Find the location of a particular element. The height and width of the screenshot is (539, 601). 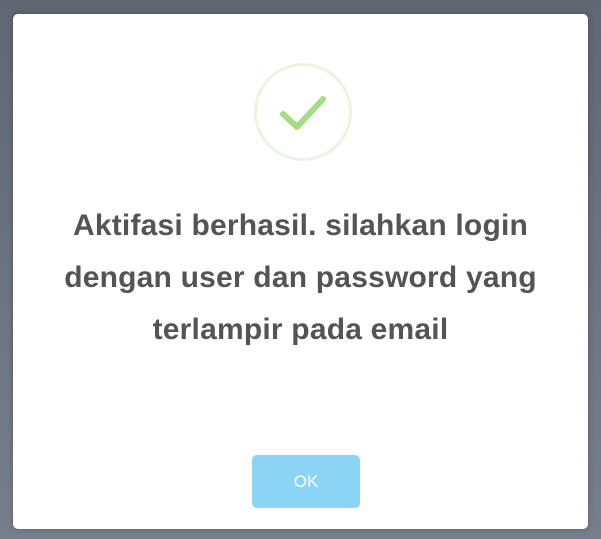

ok-button: OK is located at coordinates (306, 481).